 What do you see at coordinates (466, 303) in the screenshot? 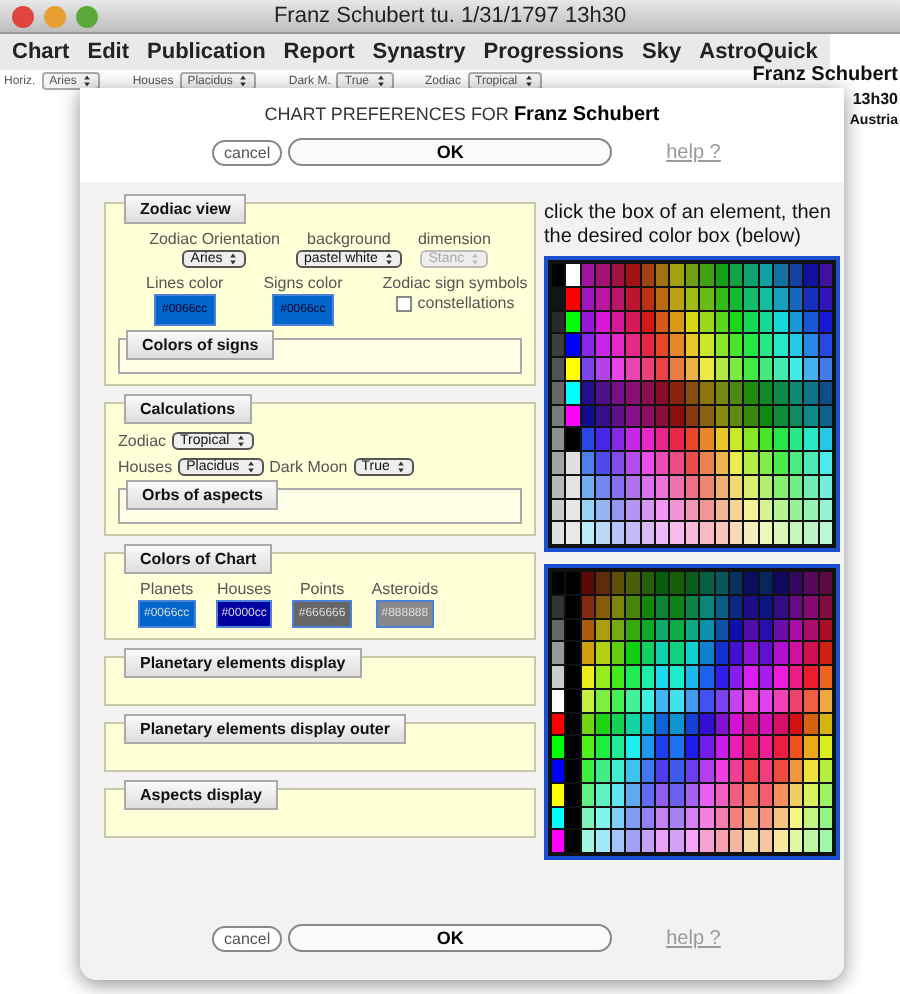
I see `checkbox-label: constellations` at bounding box center [466, 303].